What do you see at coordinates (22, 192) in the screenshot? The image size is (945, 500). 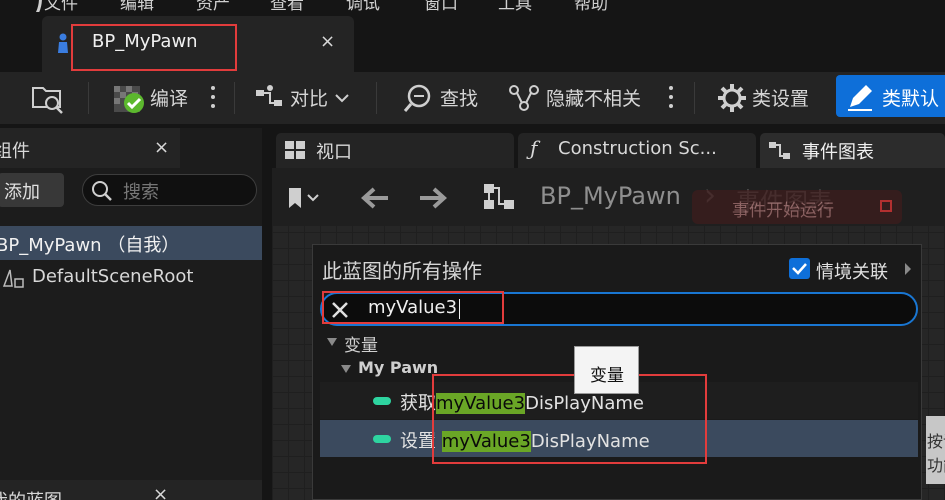 I see `add-component-label: 添加` at bounding box center [22, 192].